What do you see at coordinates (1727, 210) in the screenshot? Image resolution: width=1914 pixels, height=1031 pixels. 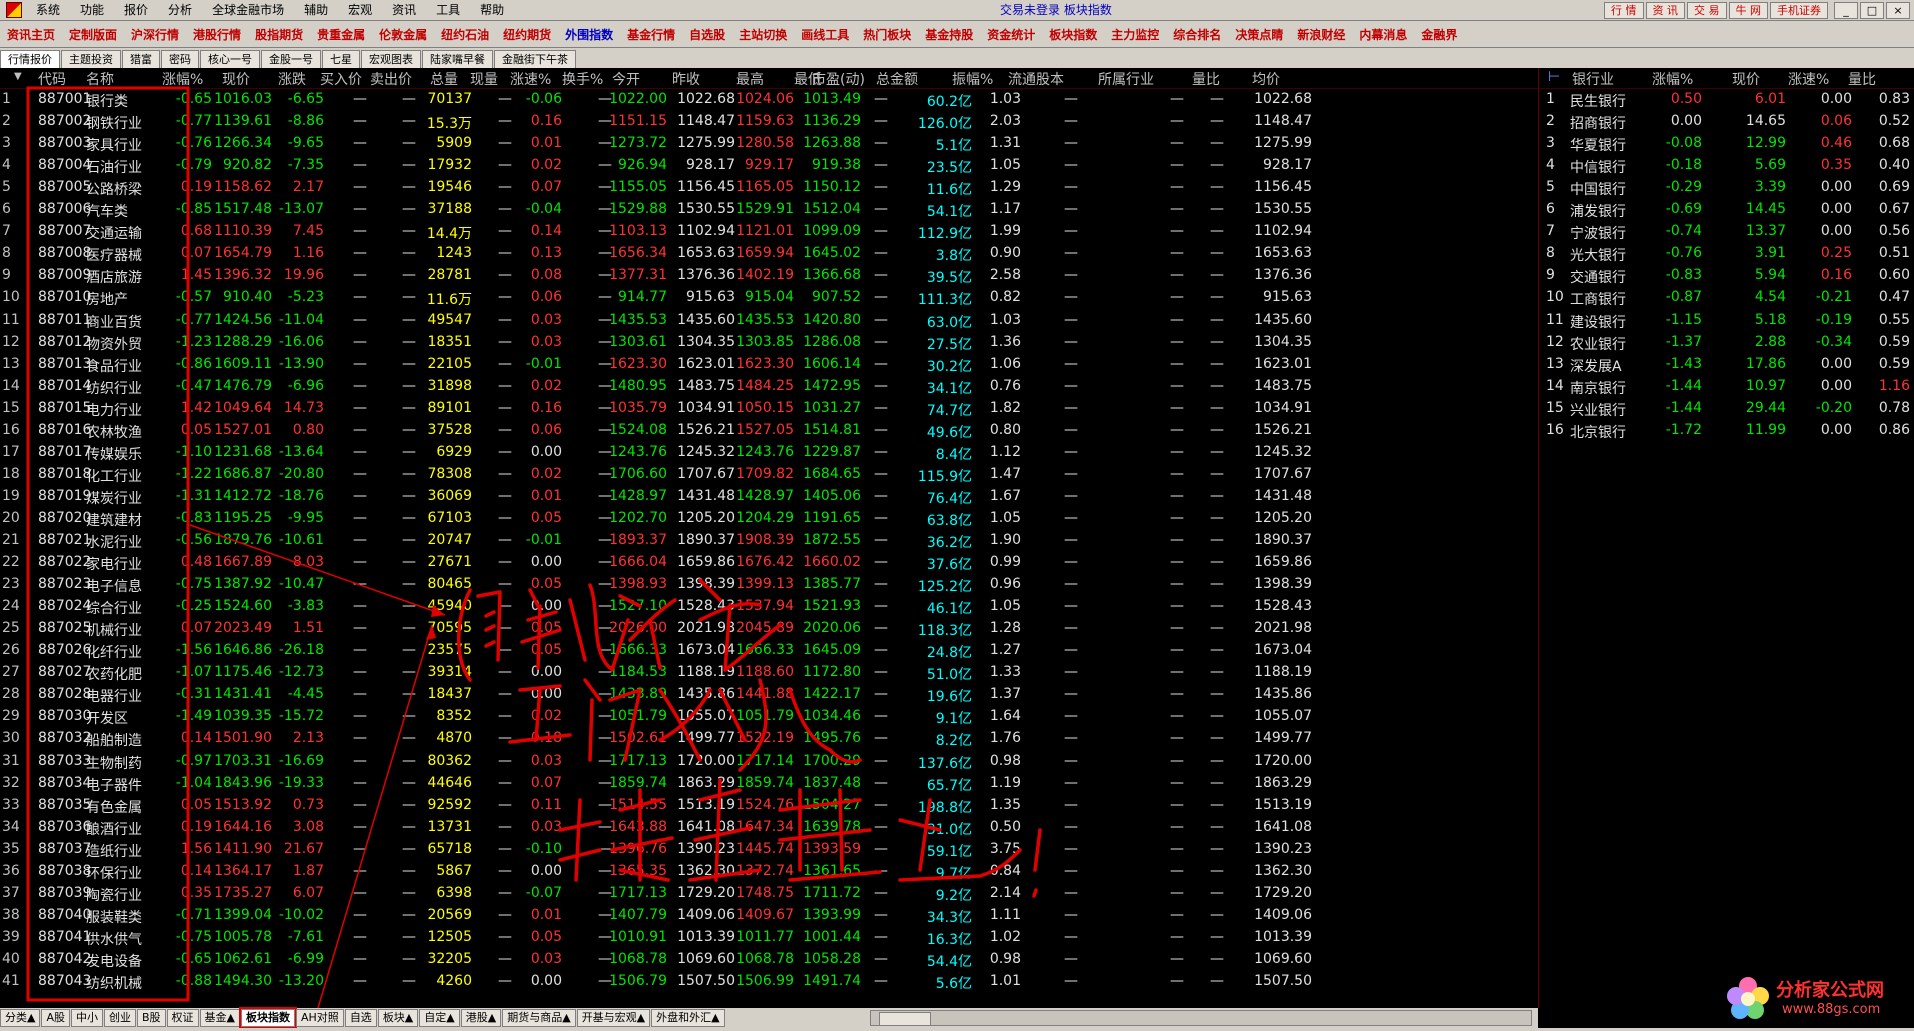 I see `side-row: 6 浦发银行 -0.69 14.45 0.00 0.67` at bounding box center [1727, 210].